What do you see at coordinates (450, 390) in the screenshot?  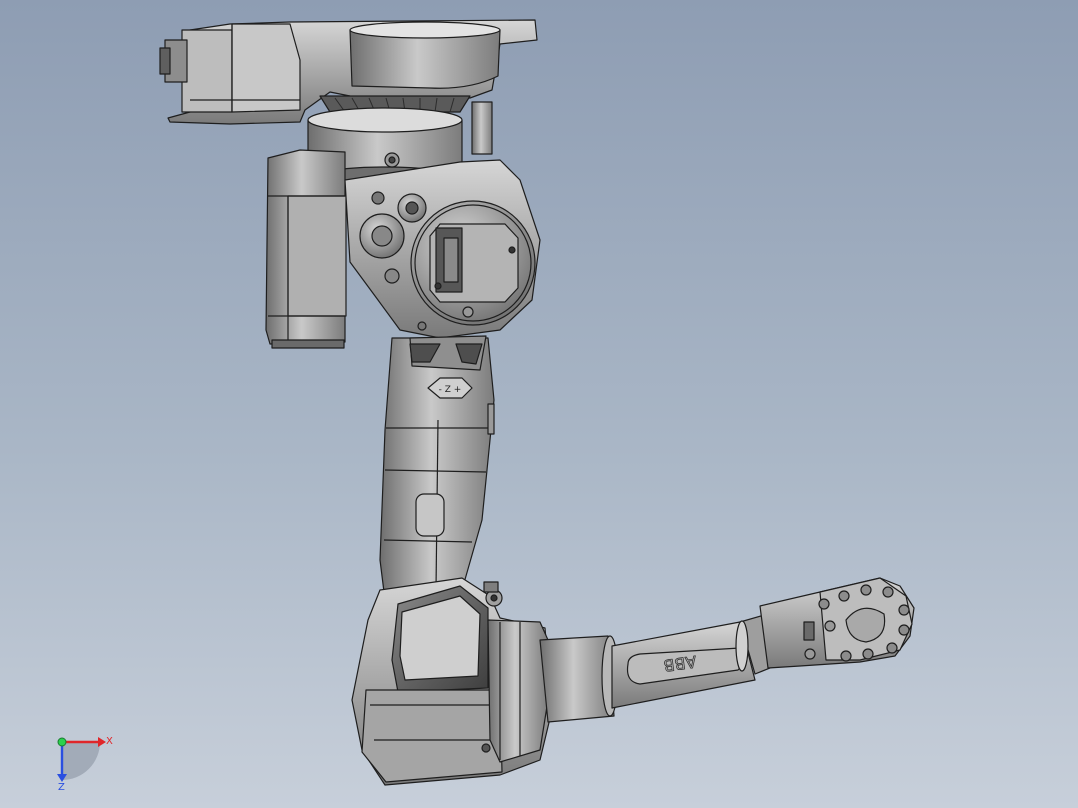 I see `joint-engraving: - Z +` at bounding box center [450, 390].